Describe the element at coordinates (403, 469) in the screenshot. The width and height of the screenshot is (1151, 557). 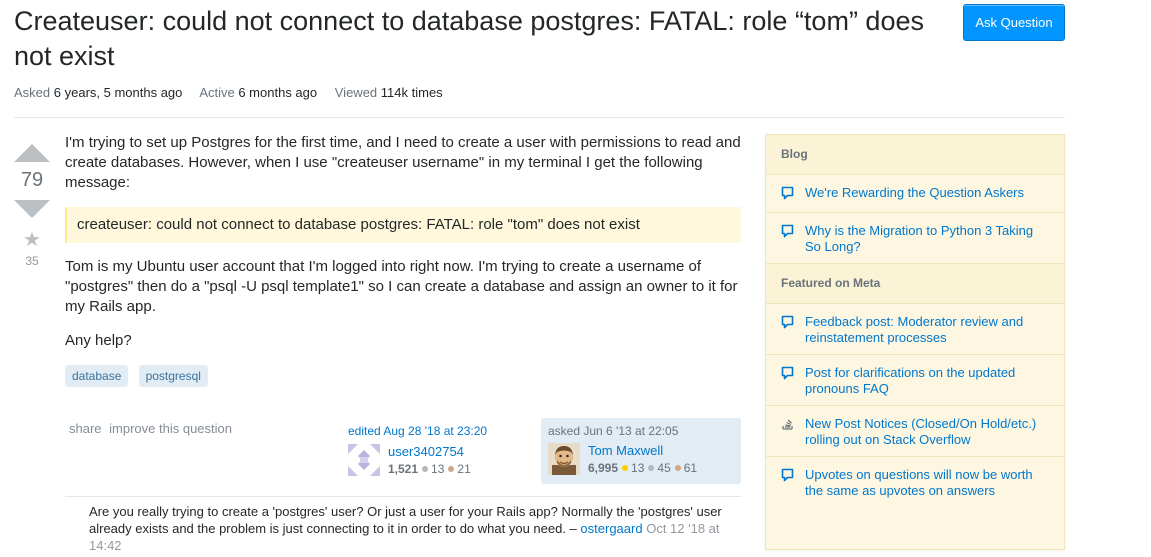
I see `editor-rep-score: 1,521` at that location.